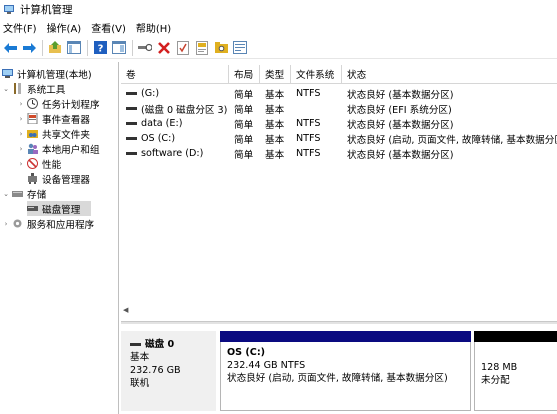  I want to click on tree-item-services-applications: › 服务和应用程序, so click(48, 223).